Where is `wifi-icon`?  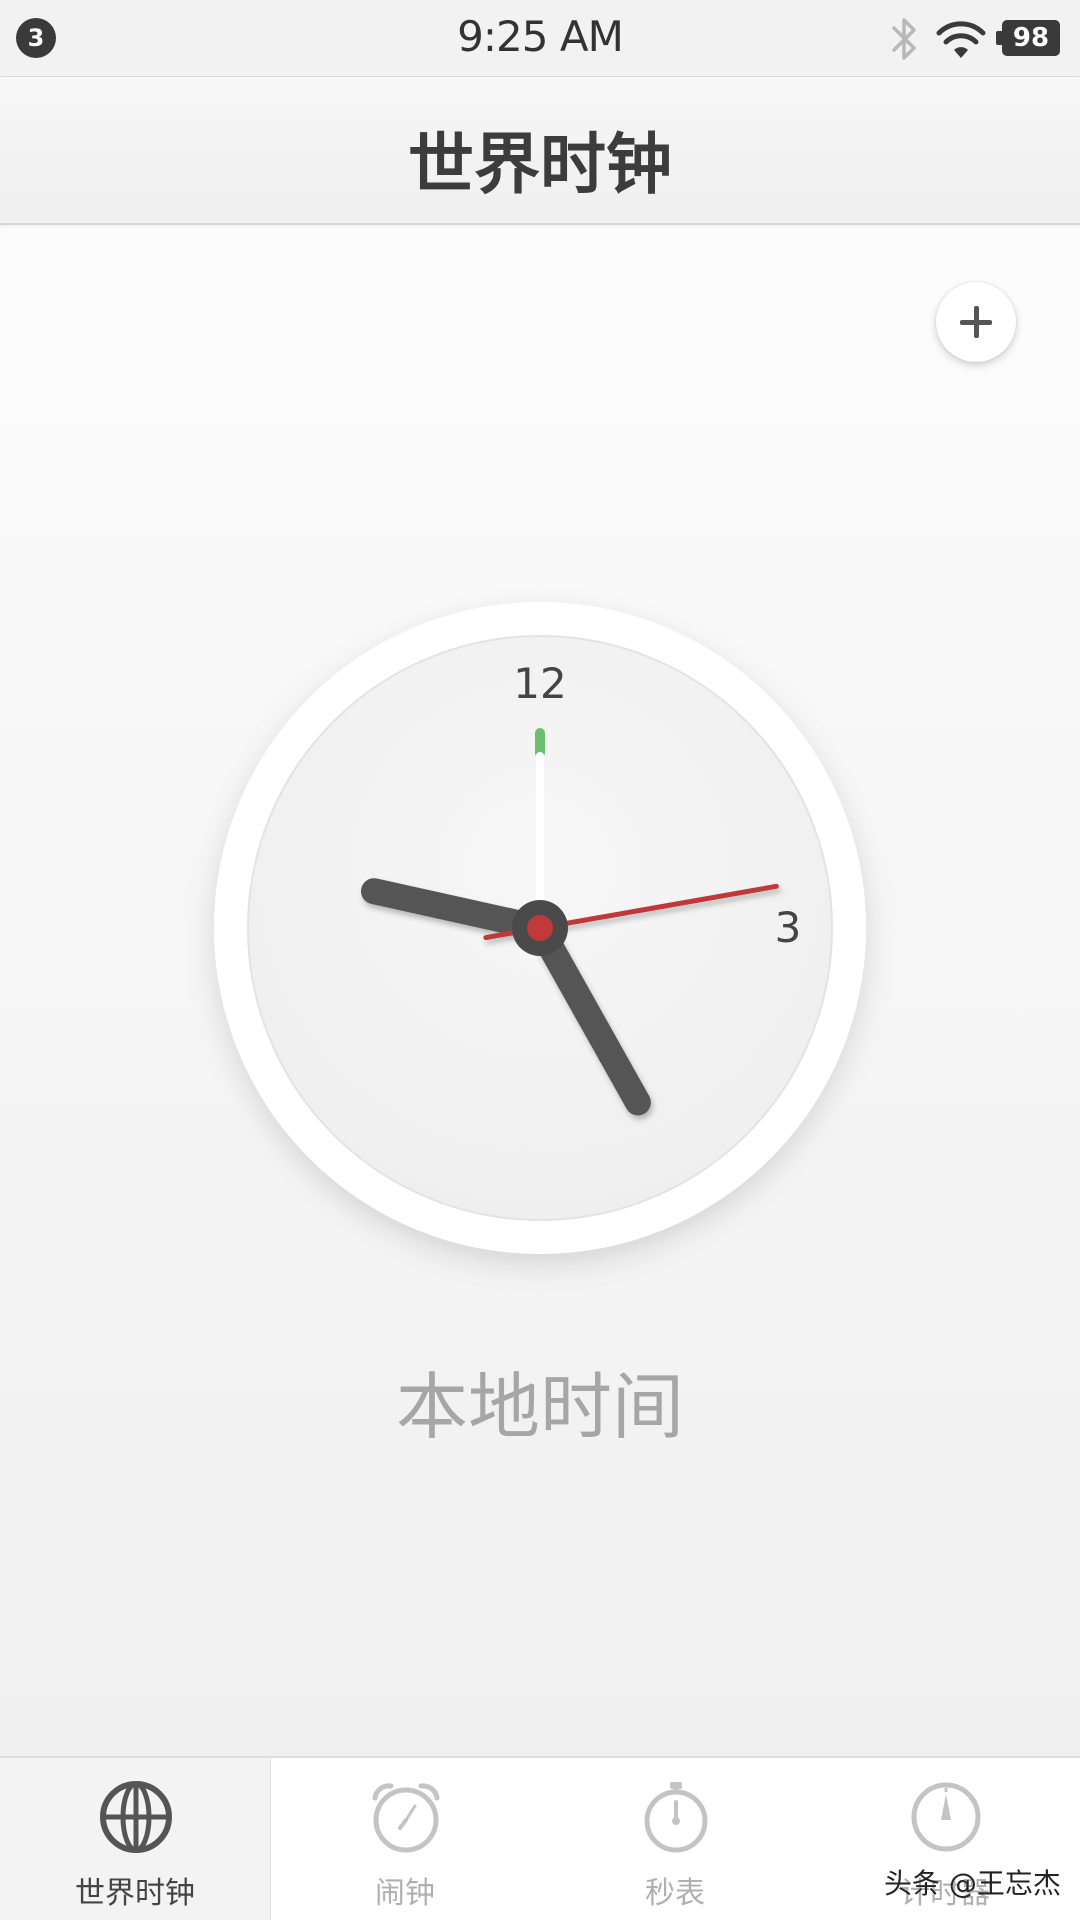 wifi-icon is located at coordinates (961, 39).